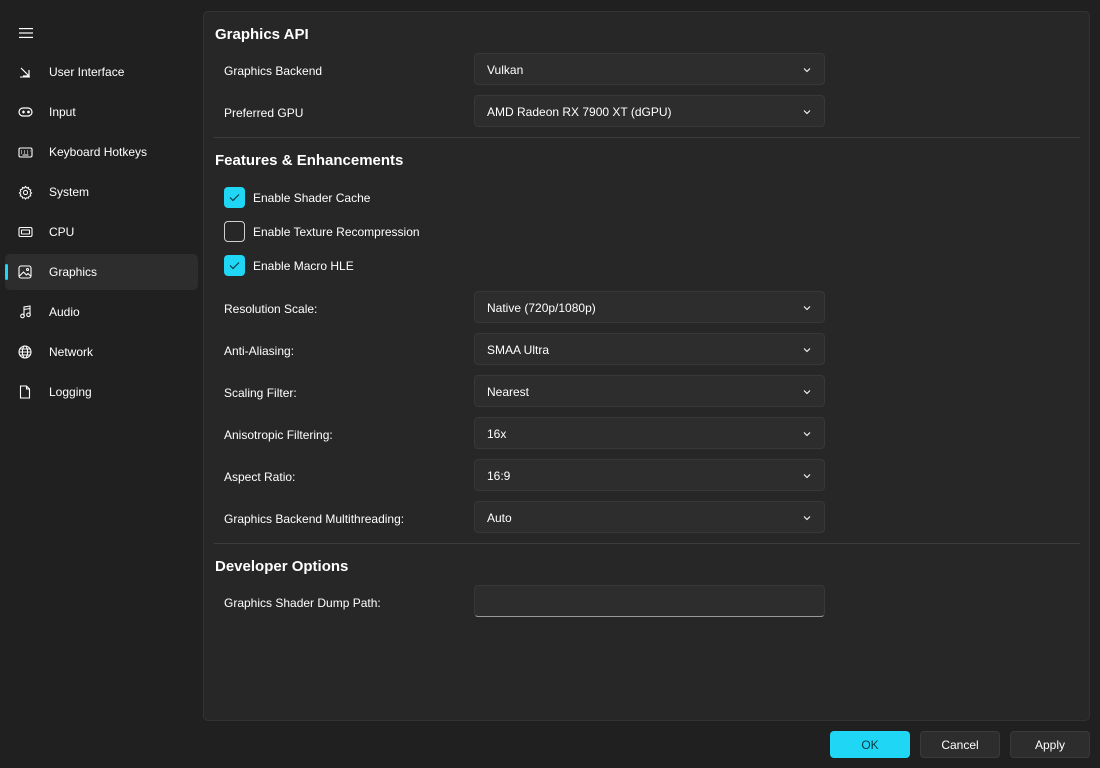  Describe the element at coordinates (25, 352) in the screenshot. I see `globe-icon` at that location.